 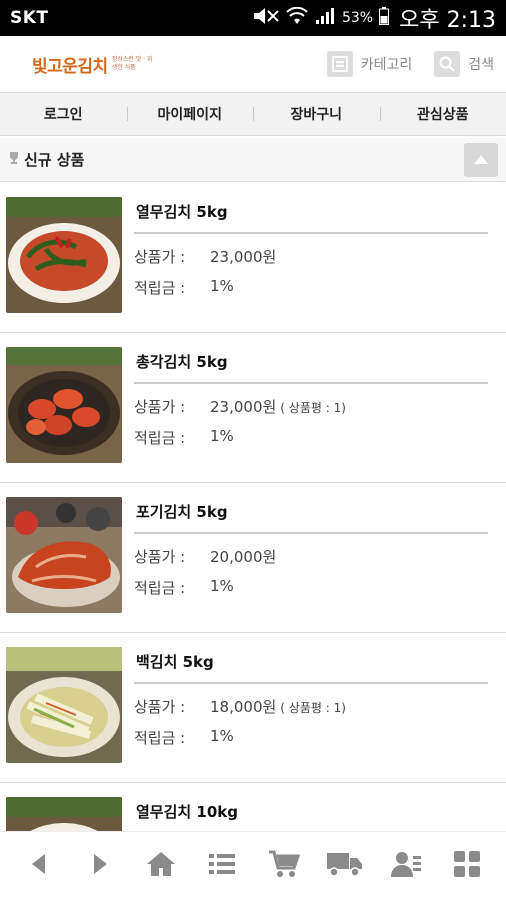 I want to click on mute-icon, so click(x=266, y=18).